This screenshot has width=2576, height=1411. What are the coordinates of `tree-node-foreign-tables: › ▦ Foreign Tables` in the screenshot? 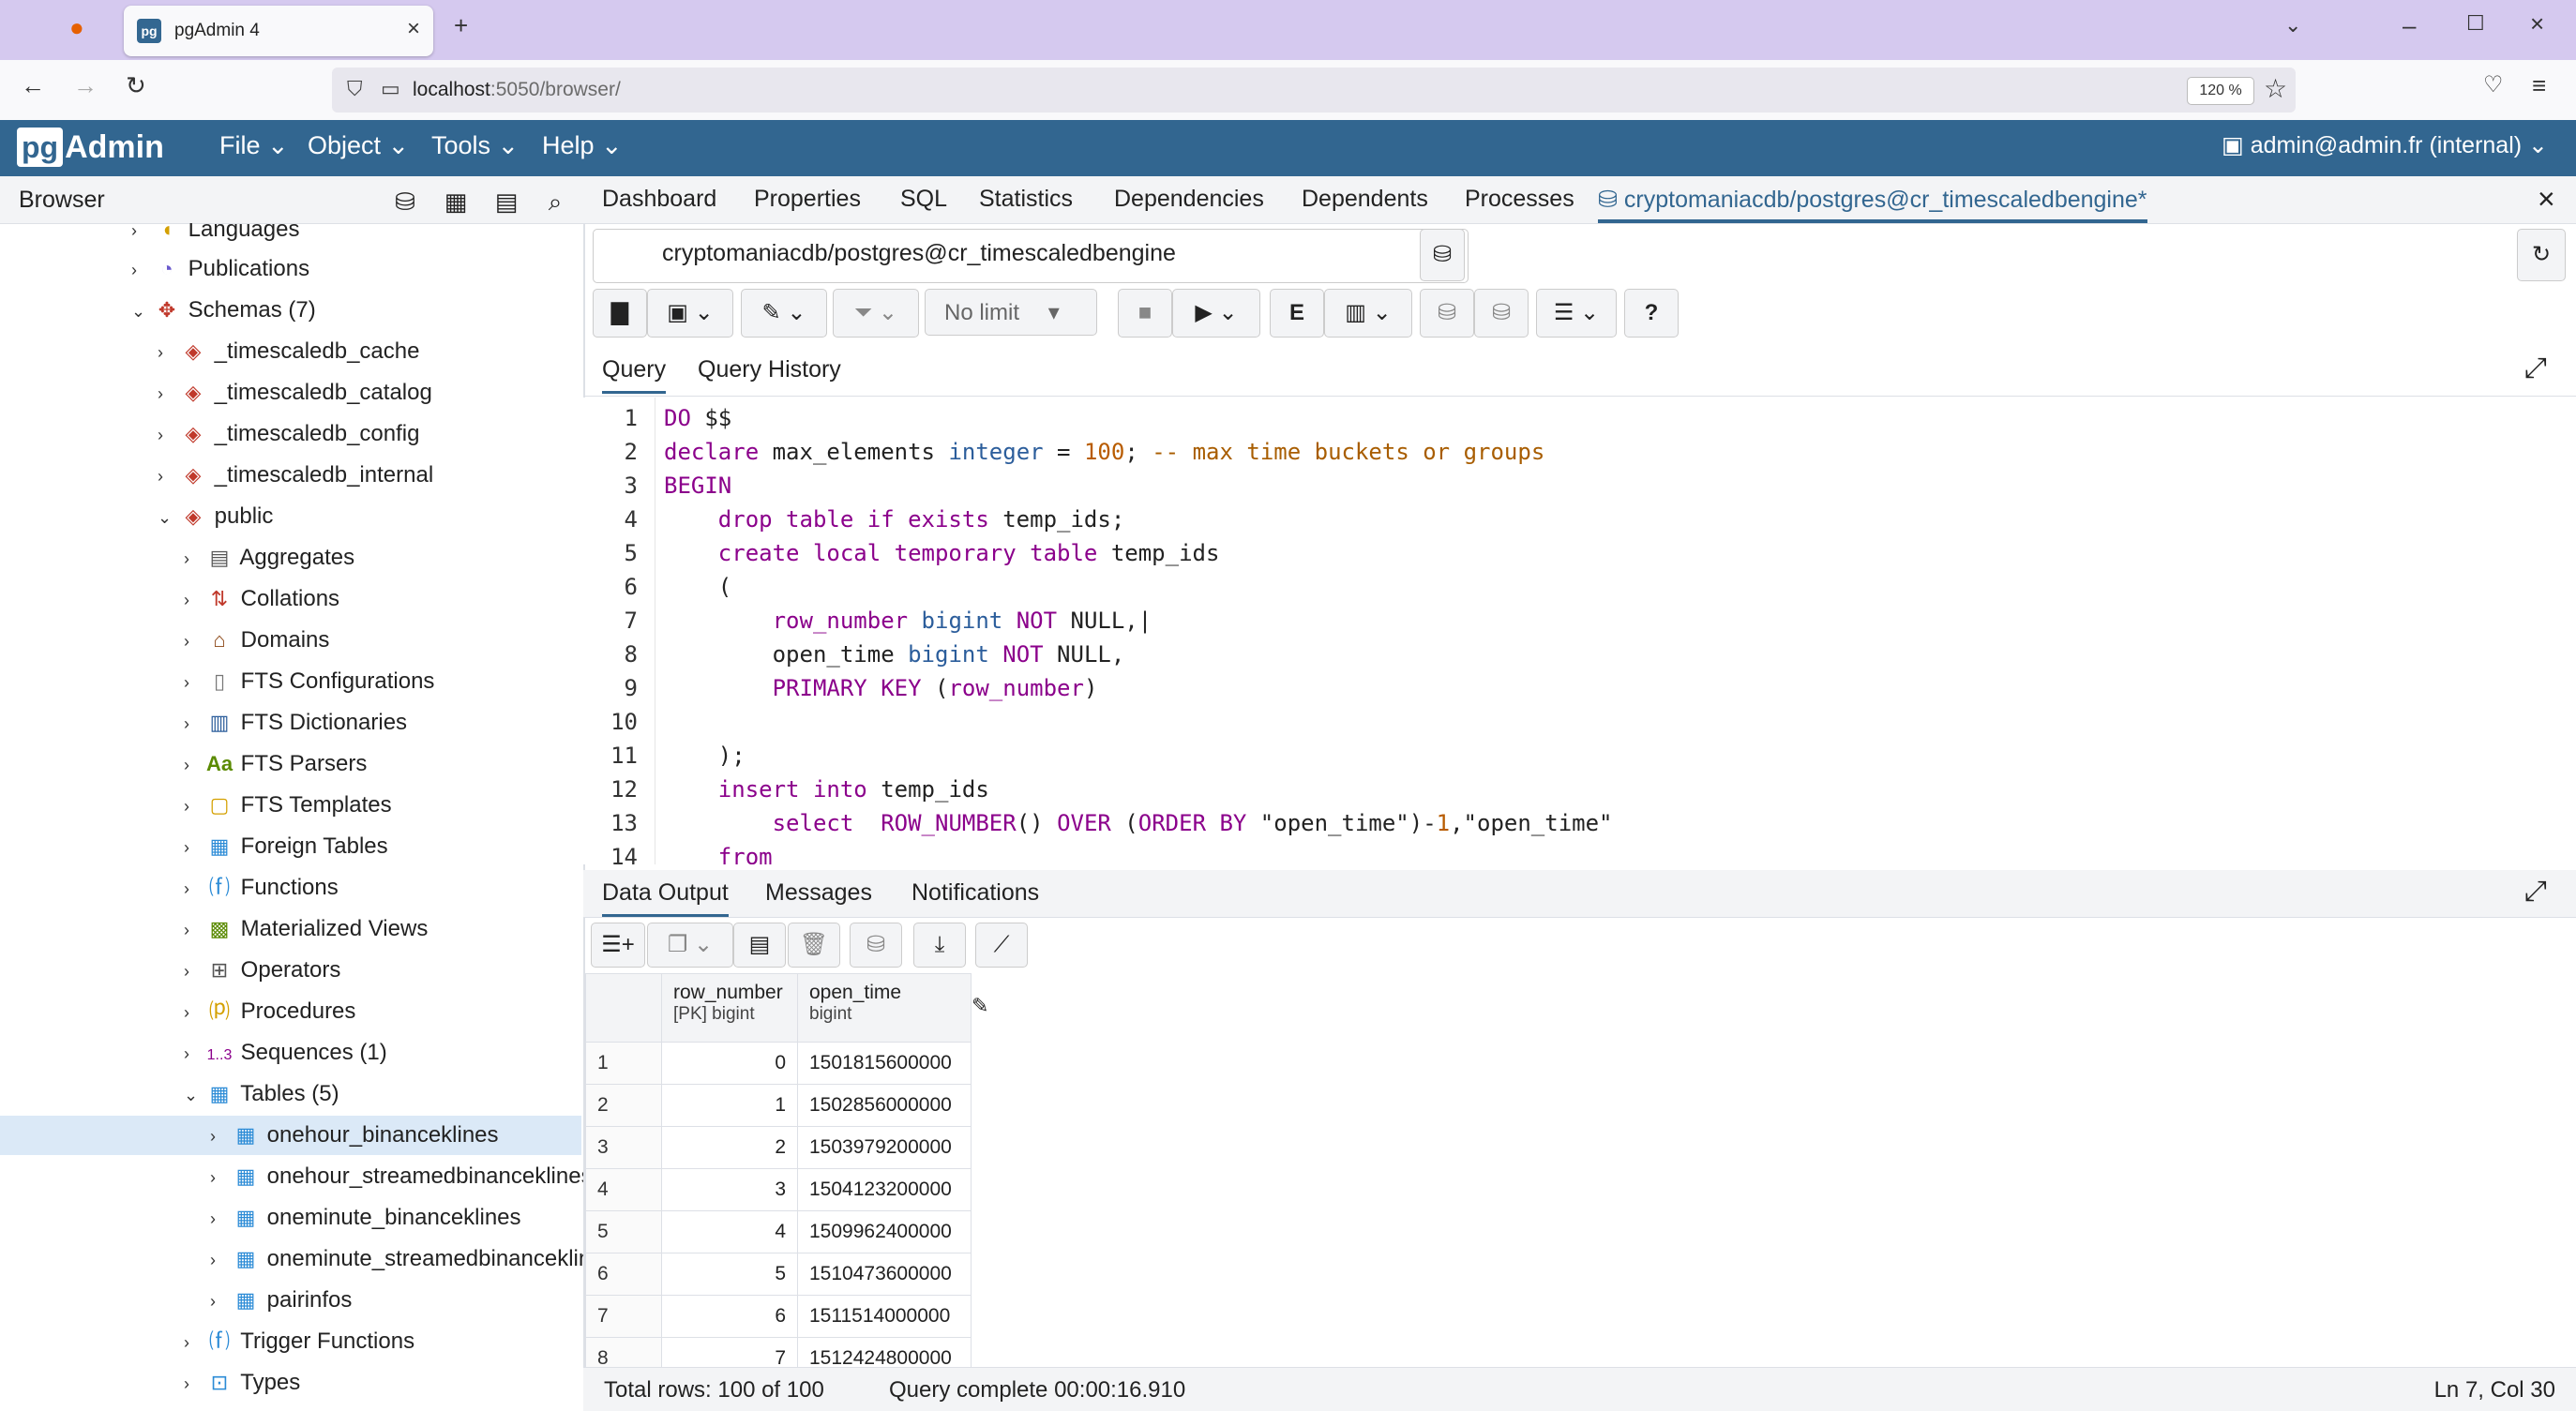 It's located at (286, 846).